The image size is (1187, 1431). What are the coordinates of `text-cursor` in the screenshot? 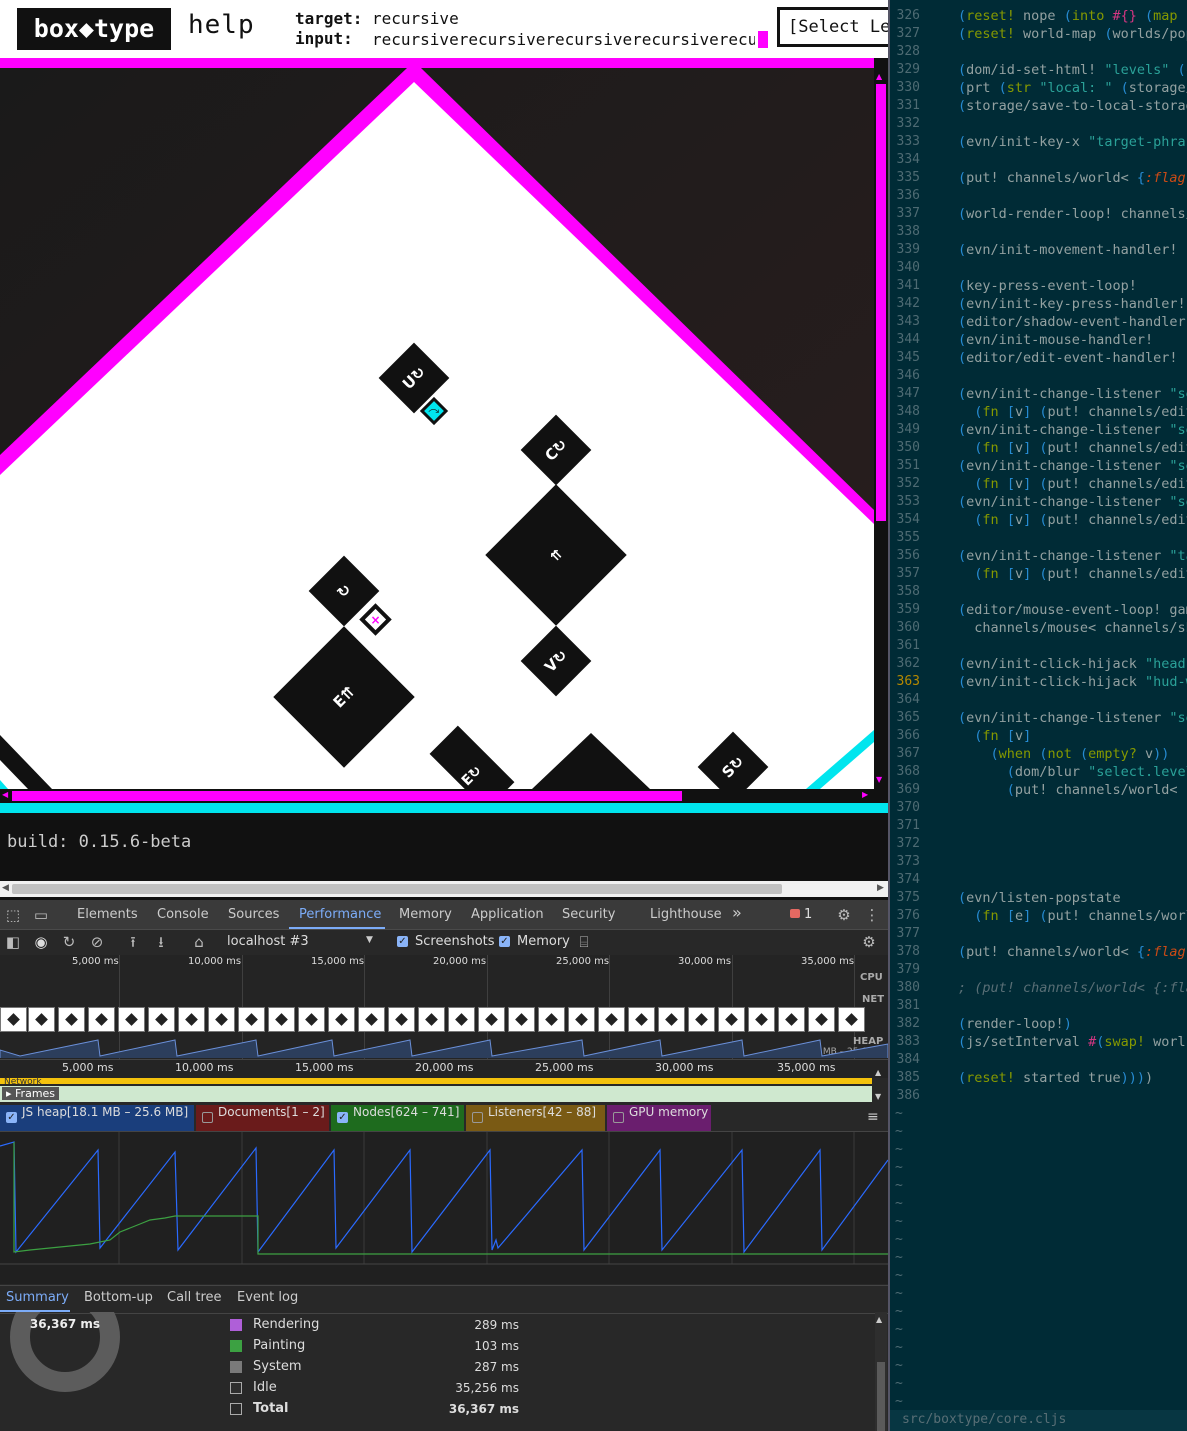 It's located at (763, 39).